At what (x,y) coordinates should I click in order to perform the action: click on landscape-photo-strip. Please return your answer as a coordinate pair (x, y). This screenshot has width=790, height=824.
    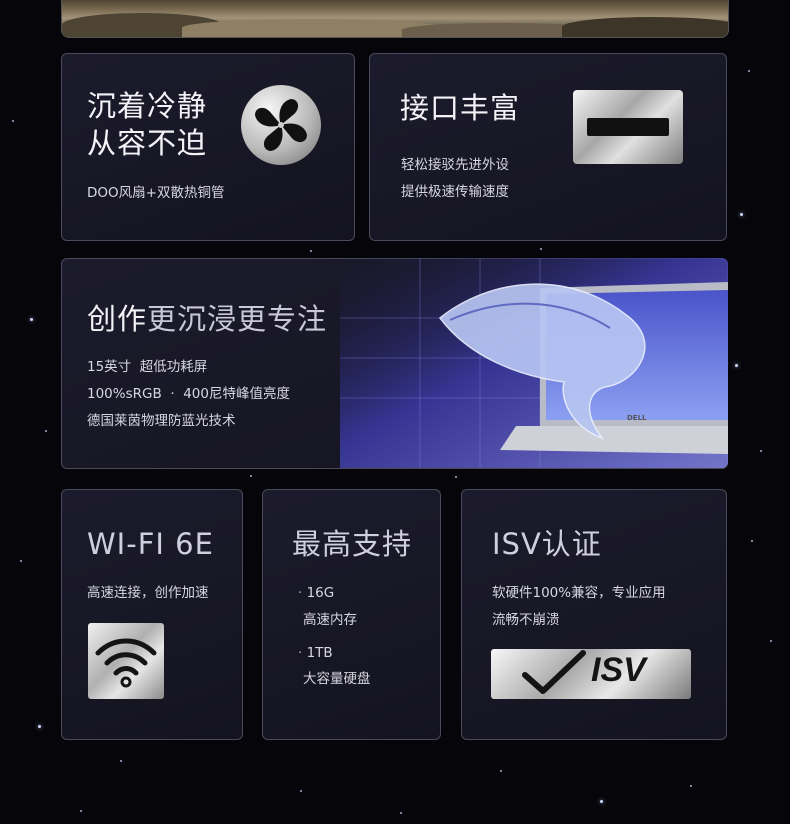
    Looking at the image, I should click on (395, 19).